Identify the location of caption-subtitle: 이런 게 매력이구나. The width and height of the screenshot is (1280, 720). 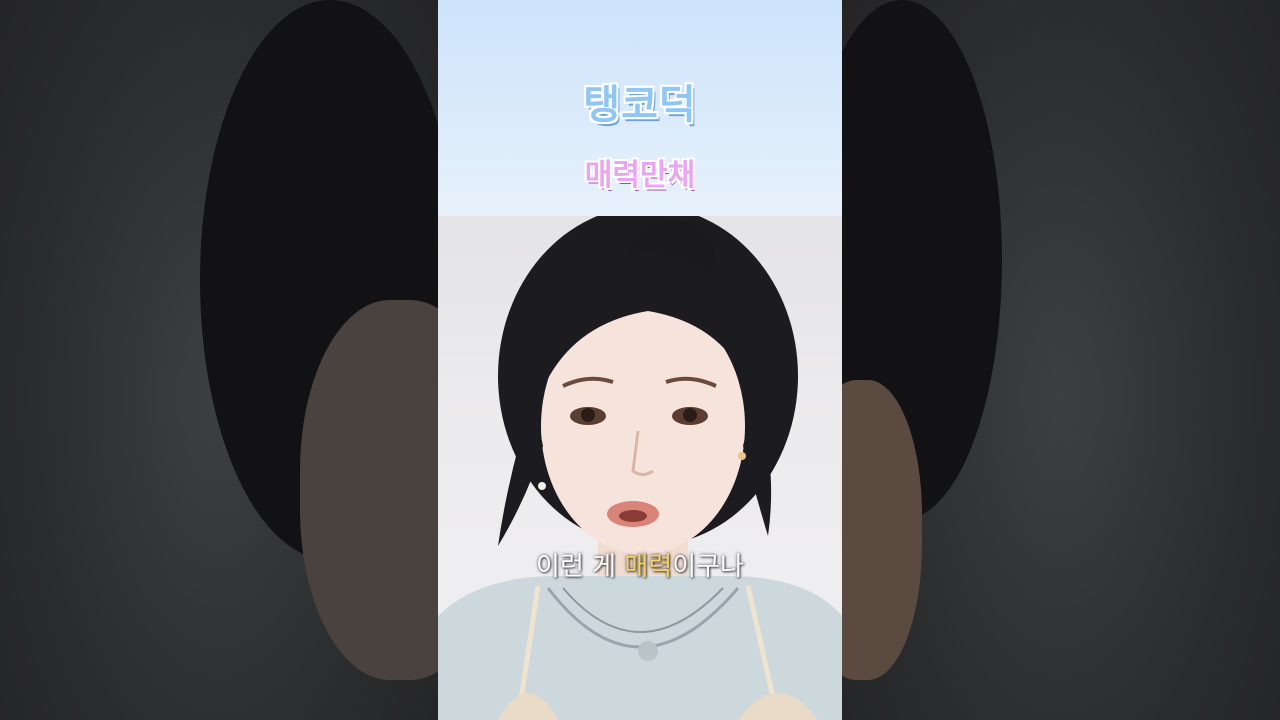
(640, 564).